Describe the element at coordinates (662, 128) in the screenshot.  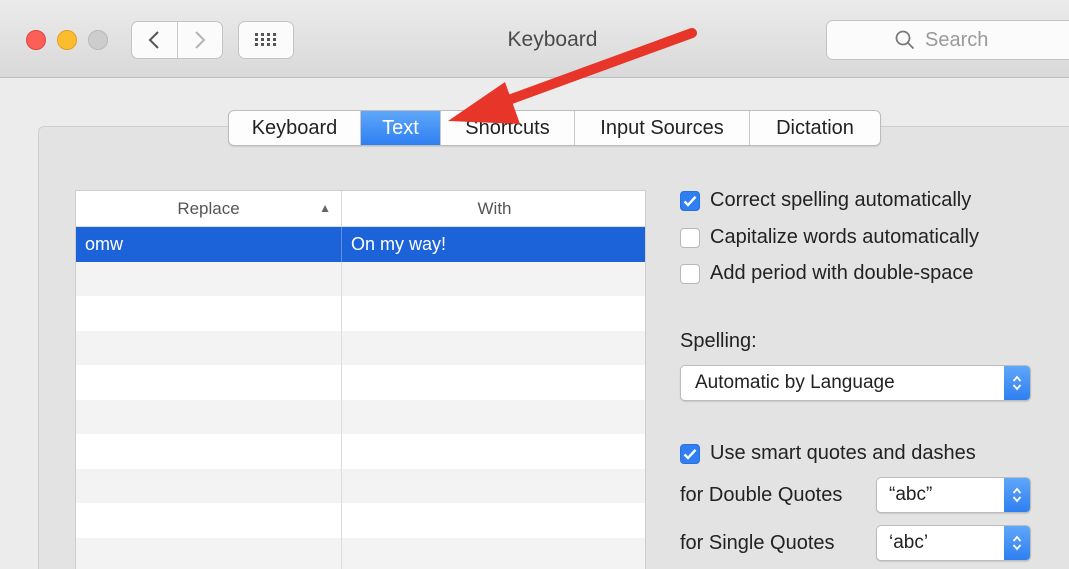
I see `tab-input-sources: Input Sources` at that location.